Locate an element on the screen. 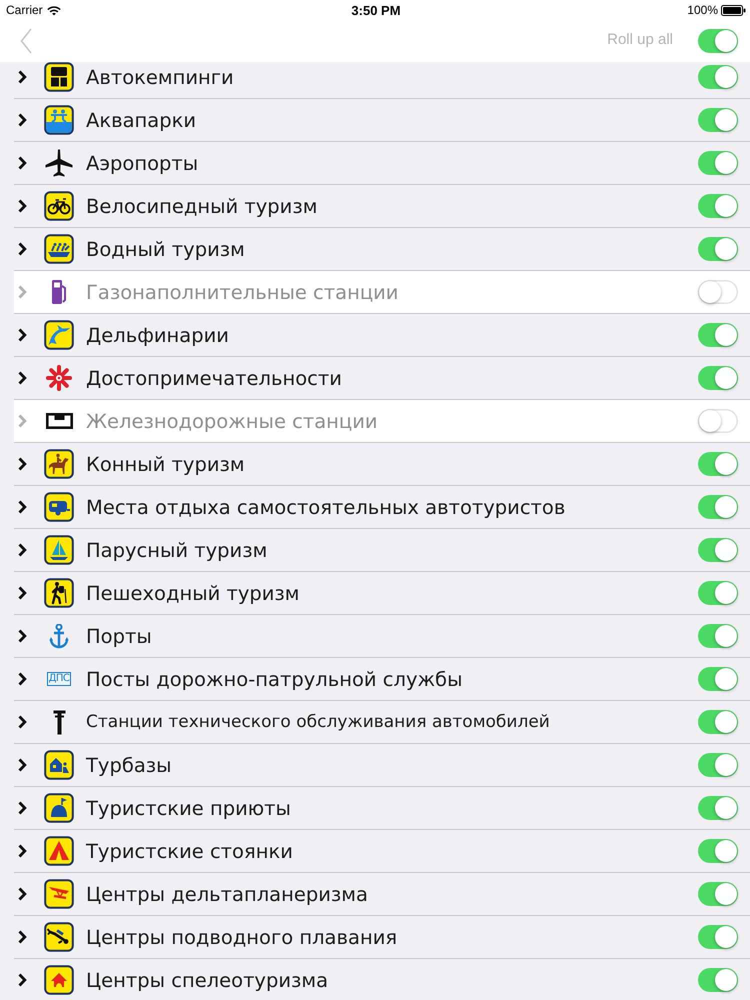 The height and width of the screenshot is (1000, 750). category-name: Туристские стоянки is located at coordinates (190, 851).